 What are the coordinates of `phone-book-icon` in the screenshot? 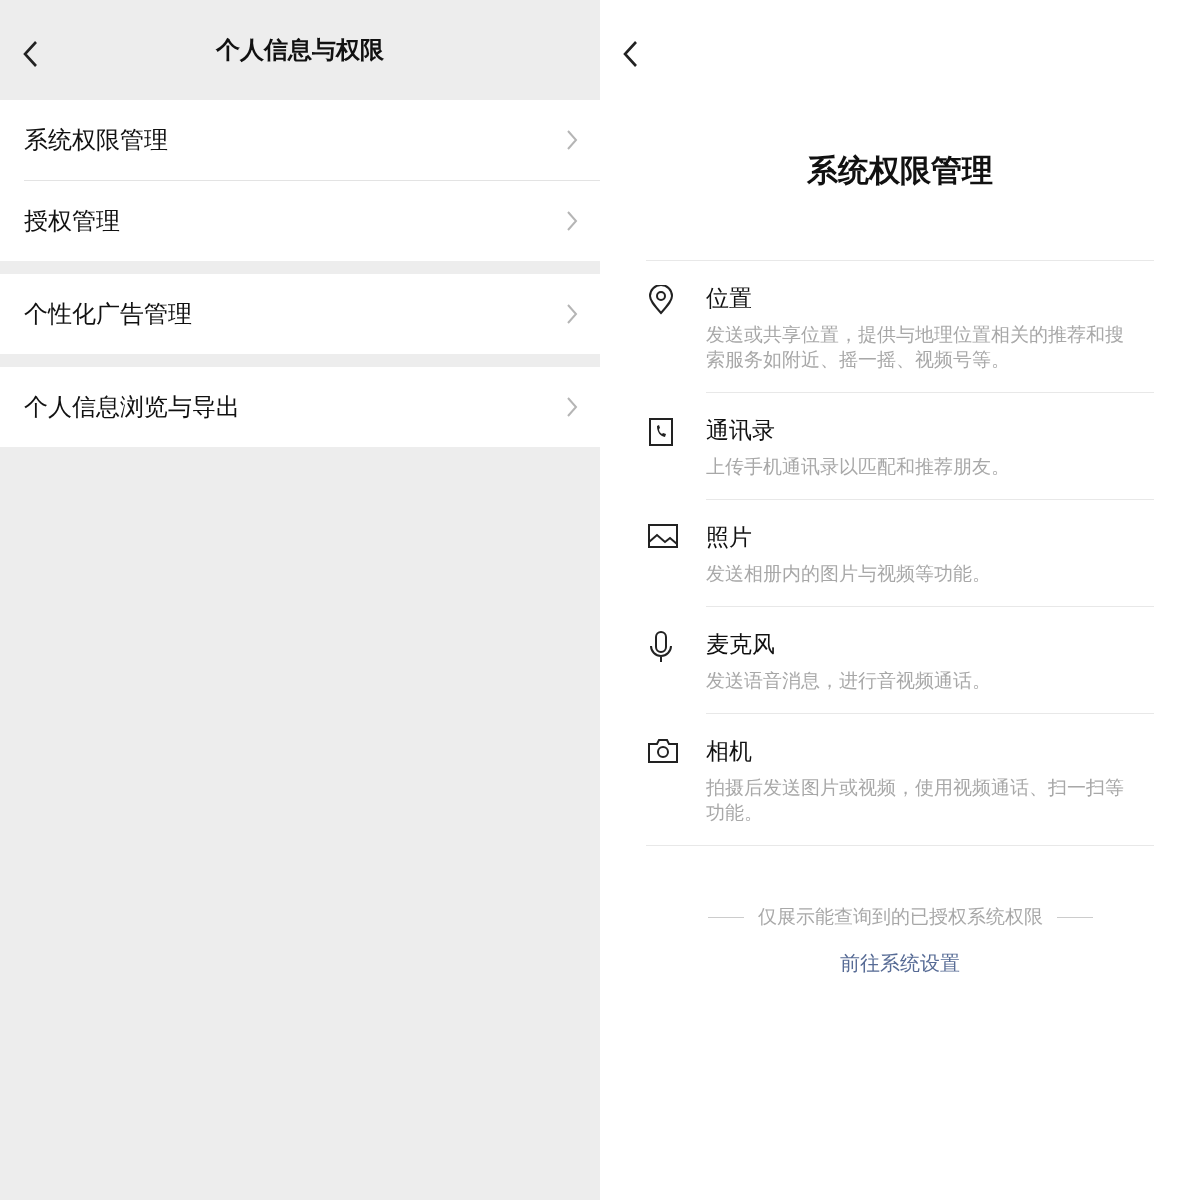 It's located at (661, 432).